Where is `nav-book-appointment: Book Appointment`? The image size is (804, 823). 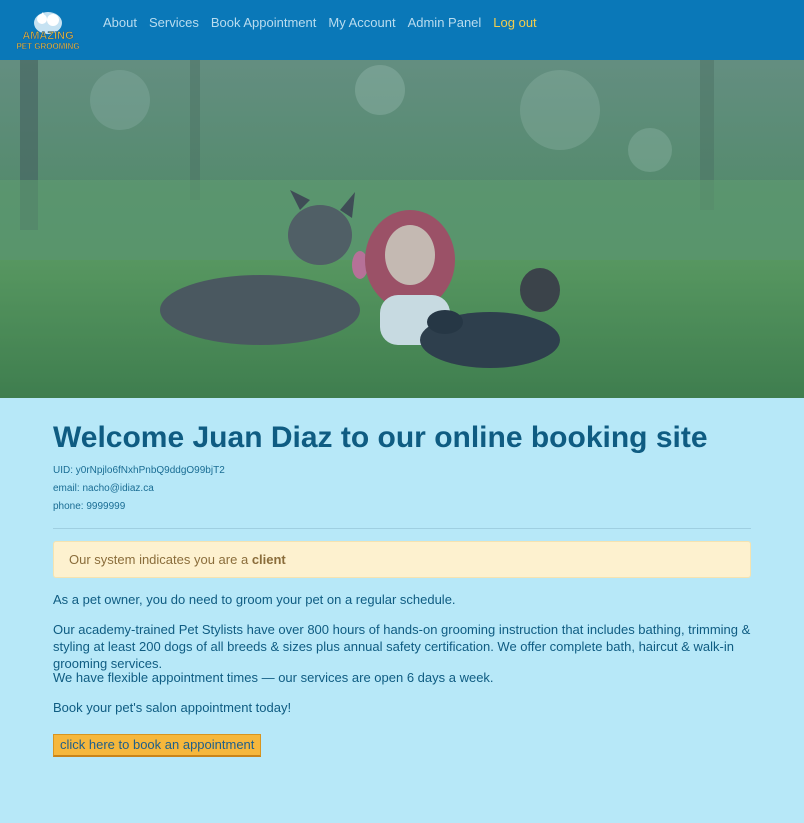
nav-book-appointment: Book Appointment is located at coordinates (264, 23).